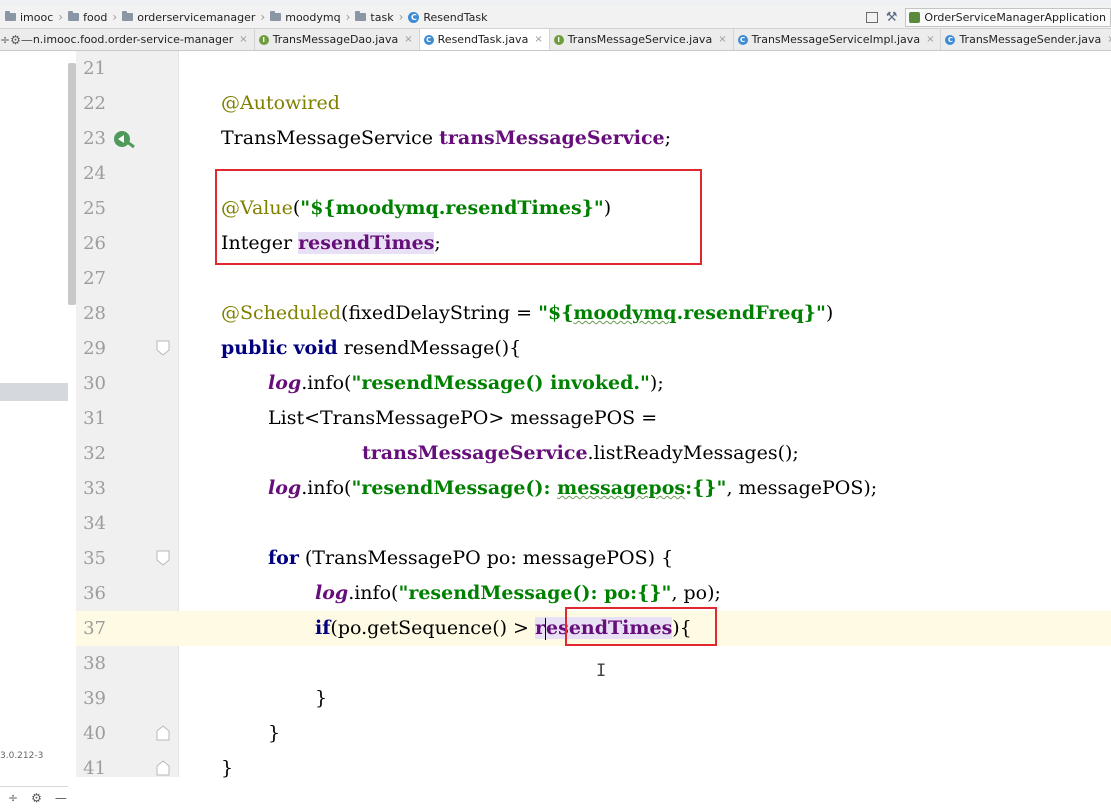  Describe the element at coordinates (280, 103) in the screenshot. I see `code-text: @Autowired` at that location.